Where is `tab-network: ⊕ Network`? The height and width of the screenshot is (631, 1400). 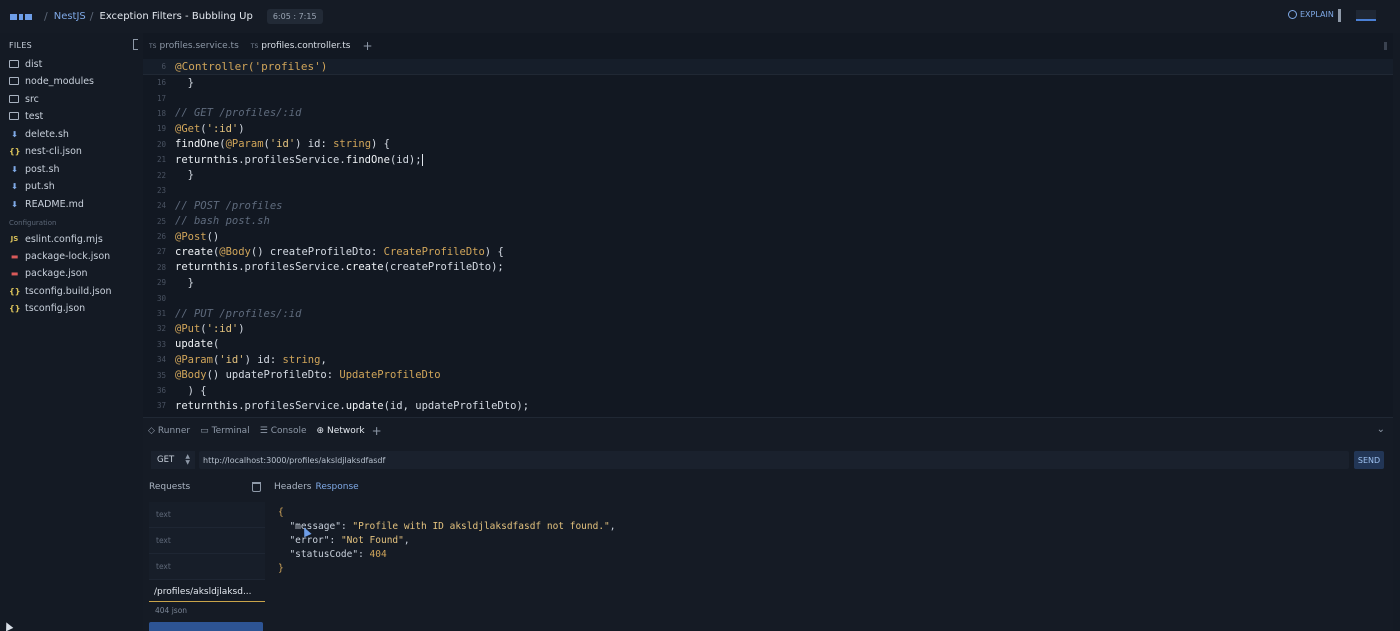
tab-network: ⊕ Network is located at coordinates (341, 431).